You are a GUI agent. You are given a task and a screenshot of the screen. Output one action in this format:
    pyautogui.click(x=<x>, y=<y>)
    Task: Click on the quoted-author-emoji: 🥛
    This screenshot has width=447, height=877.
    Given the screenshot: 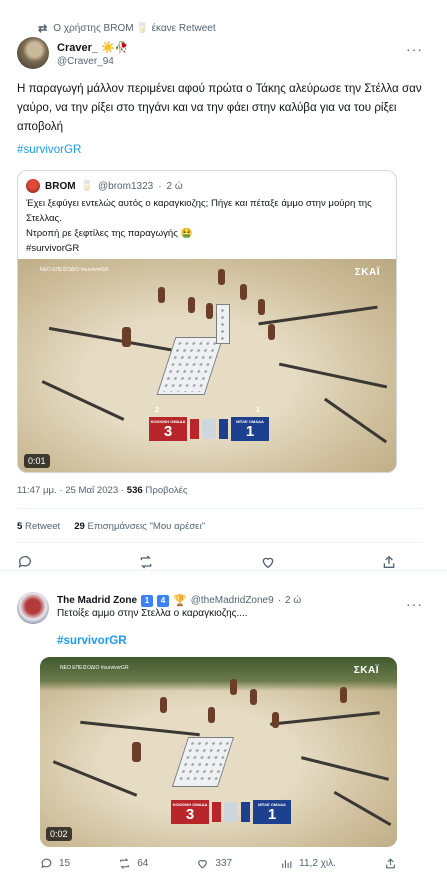 What is the action you would take?
    pyautogui.click(x=87, y=186)
    